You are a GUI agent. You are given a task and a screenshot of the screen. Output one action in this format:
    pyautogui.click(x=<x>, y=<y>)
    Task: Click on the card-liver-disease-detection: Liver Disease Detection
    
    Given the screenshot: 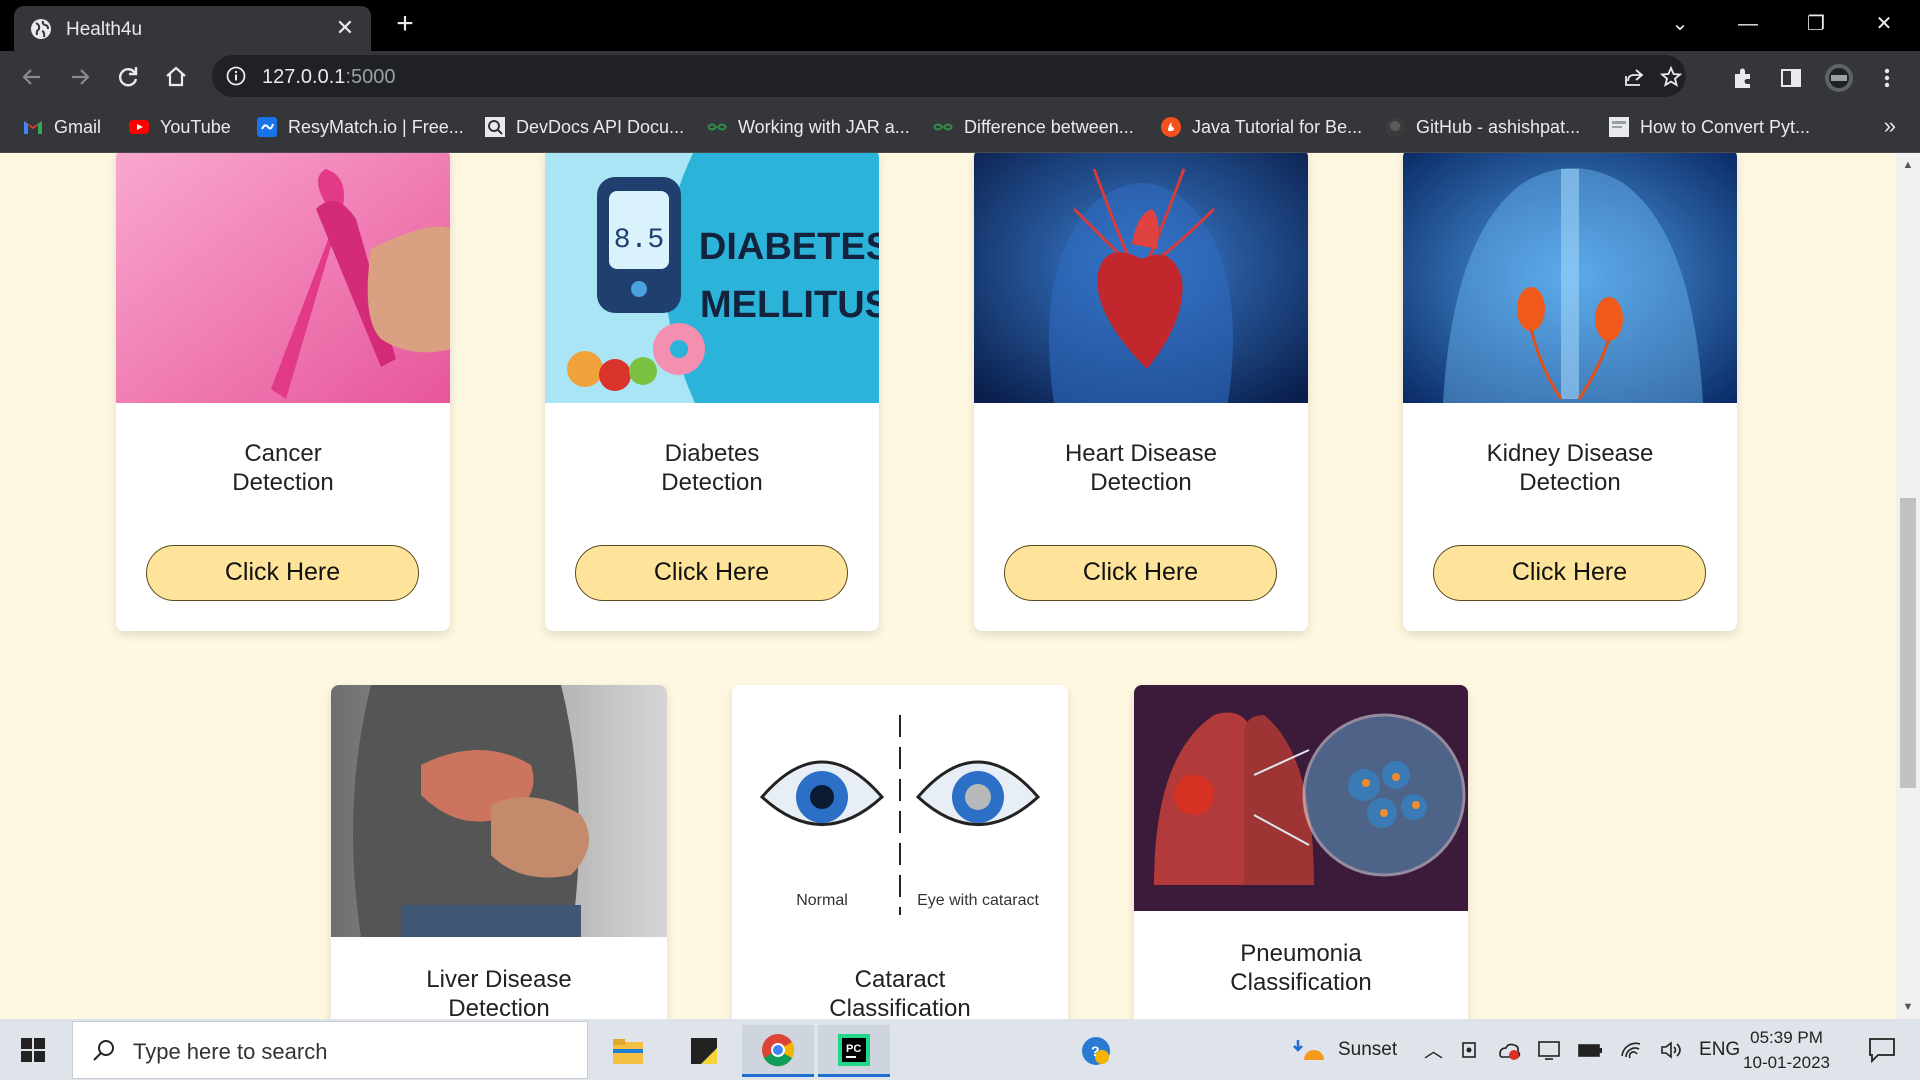 What is the action you would take?
    pyautogui.click(x=499, y=852)
    